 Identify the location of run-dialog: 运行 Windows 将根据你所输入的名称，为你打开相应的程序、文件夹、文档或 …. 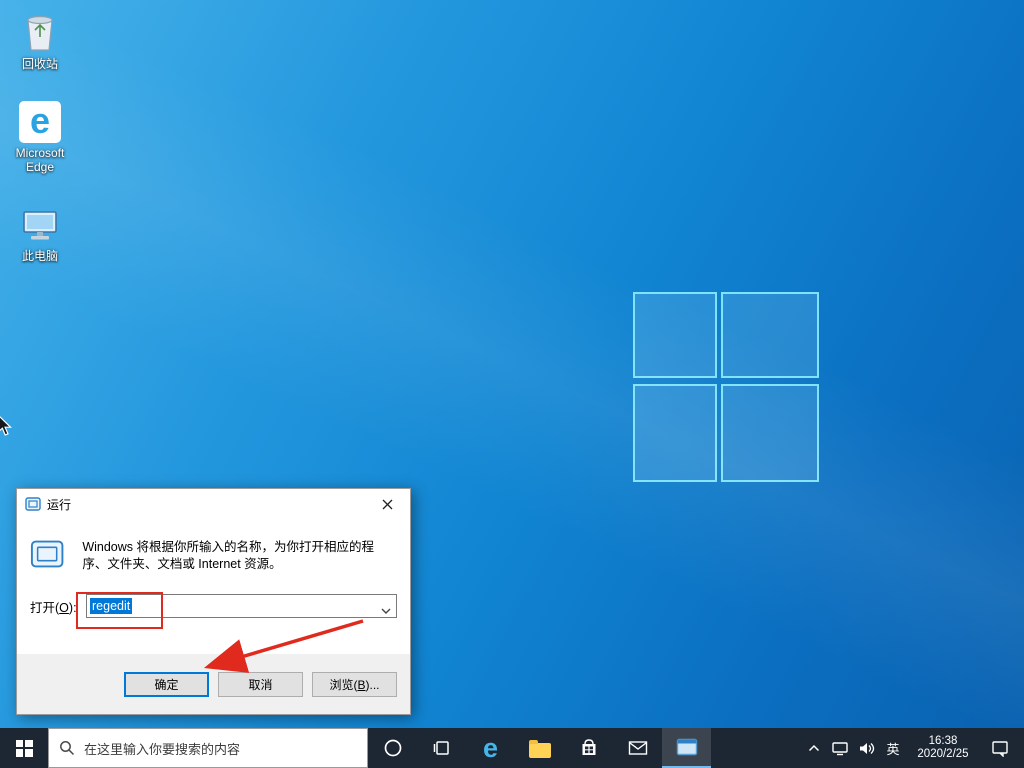
(213, 601).